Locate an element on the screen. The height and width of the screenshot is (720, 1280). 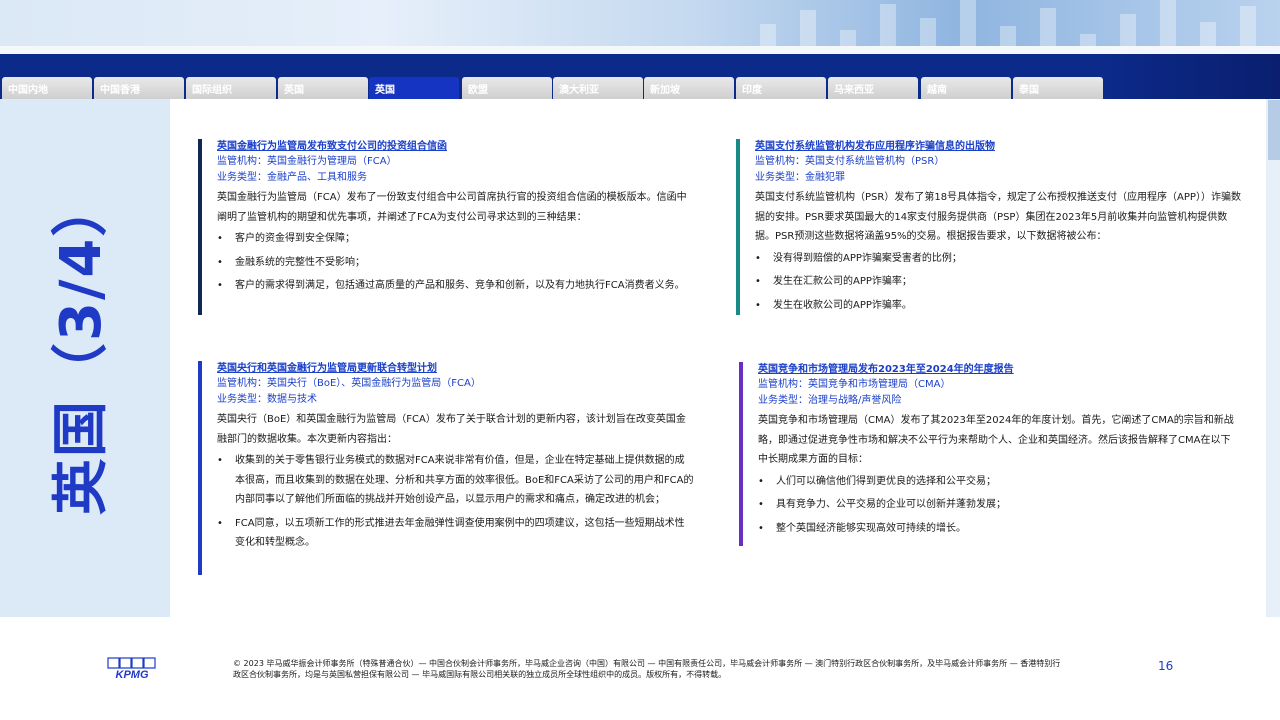
card-regulator: 监管机构：英国竞争和市场管理局（CMA） is located at coordinates (854, 384).